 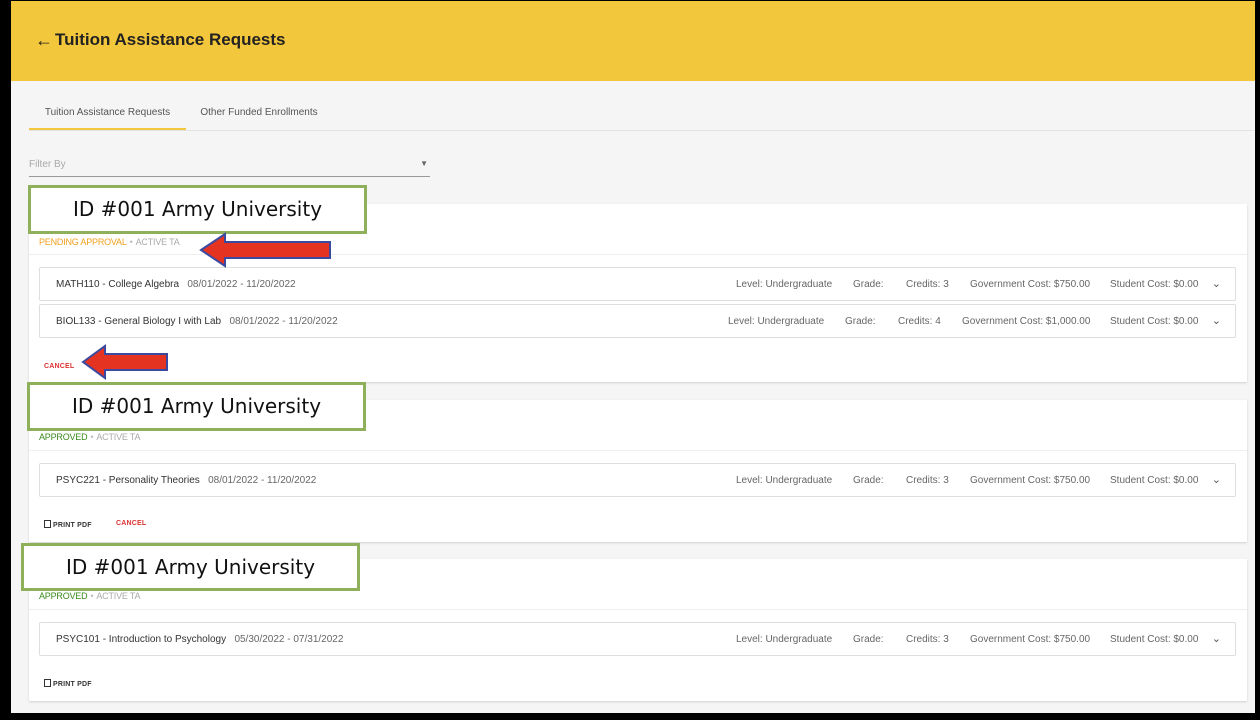 What do you see at coordinates (44, 40) in the screenshot?
I see `arrow-left-icon: ←` at bounding box center [44, 40].